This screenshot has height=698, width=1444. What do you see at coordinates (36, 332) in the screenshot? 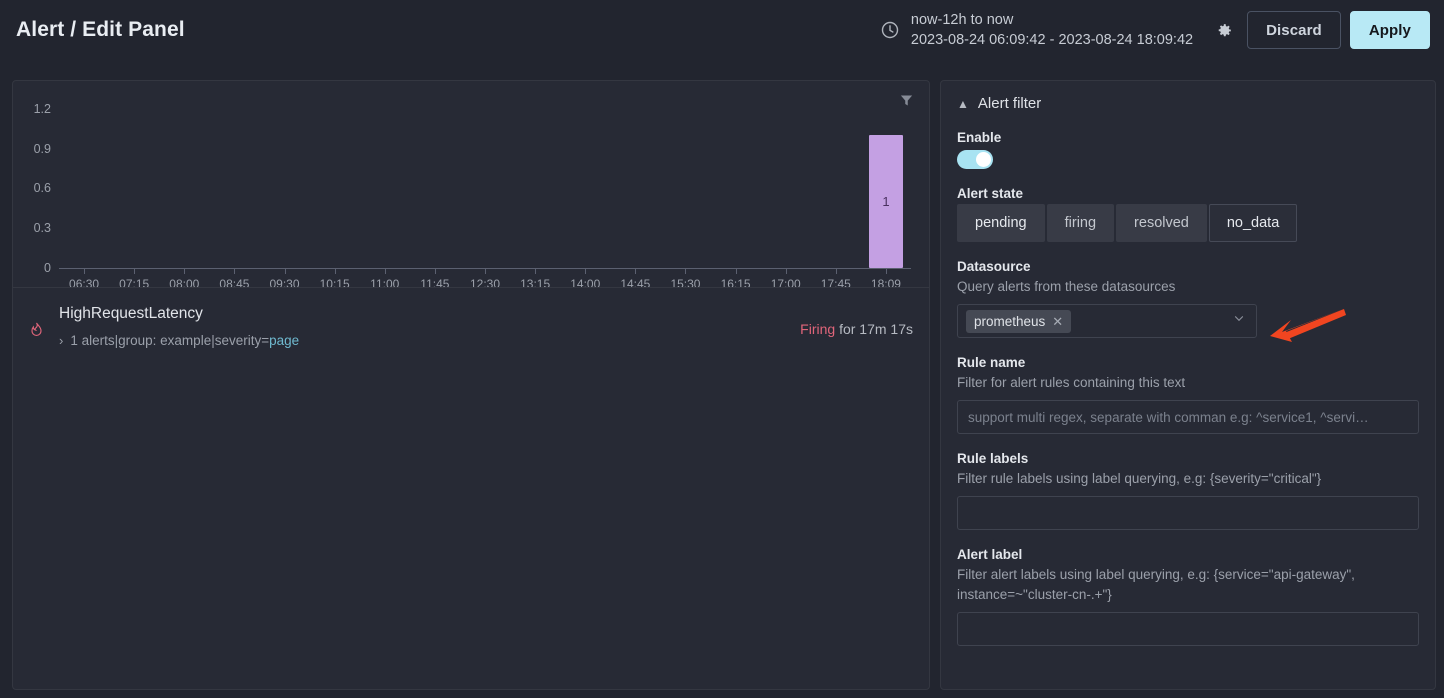
I see `flame-icon` at bounding box center [36, 332].